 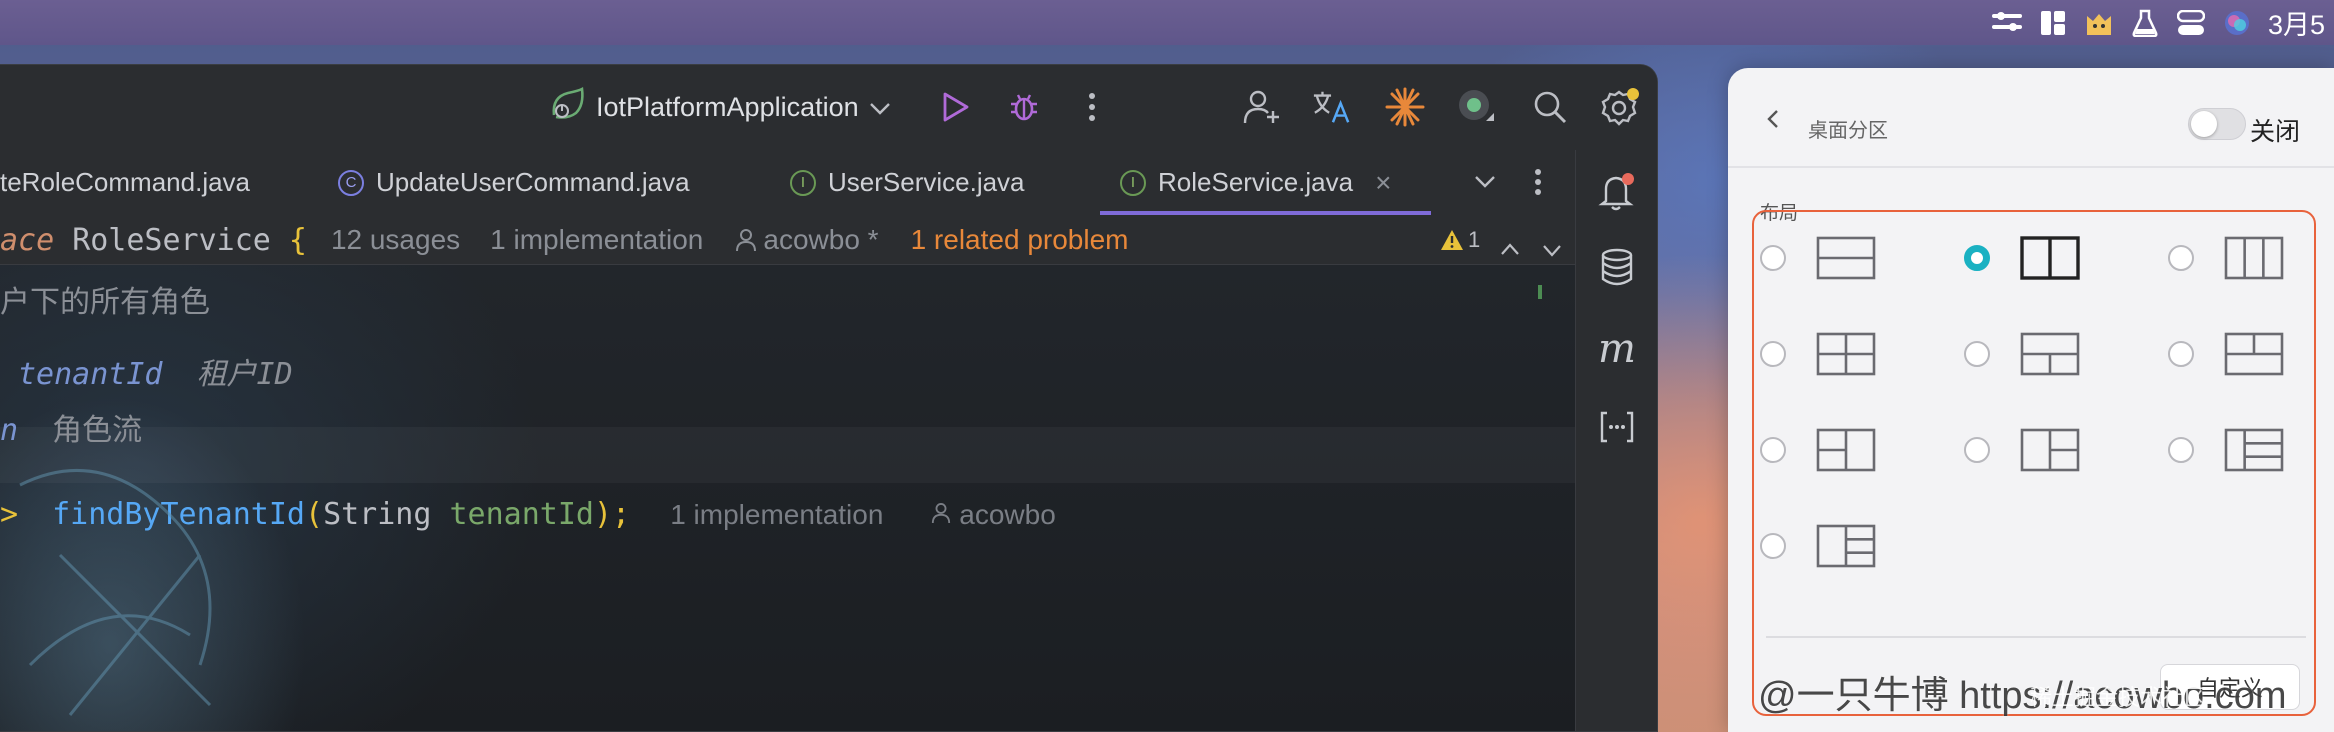 I want to click on cat-app-icon, so click(x=2099, y=23).